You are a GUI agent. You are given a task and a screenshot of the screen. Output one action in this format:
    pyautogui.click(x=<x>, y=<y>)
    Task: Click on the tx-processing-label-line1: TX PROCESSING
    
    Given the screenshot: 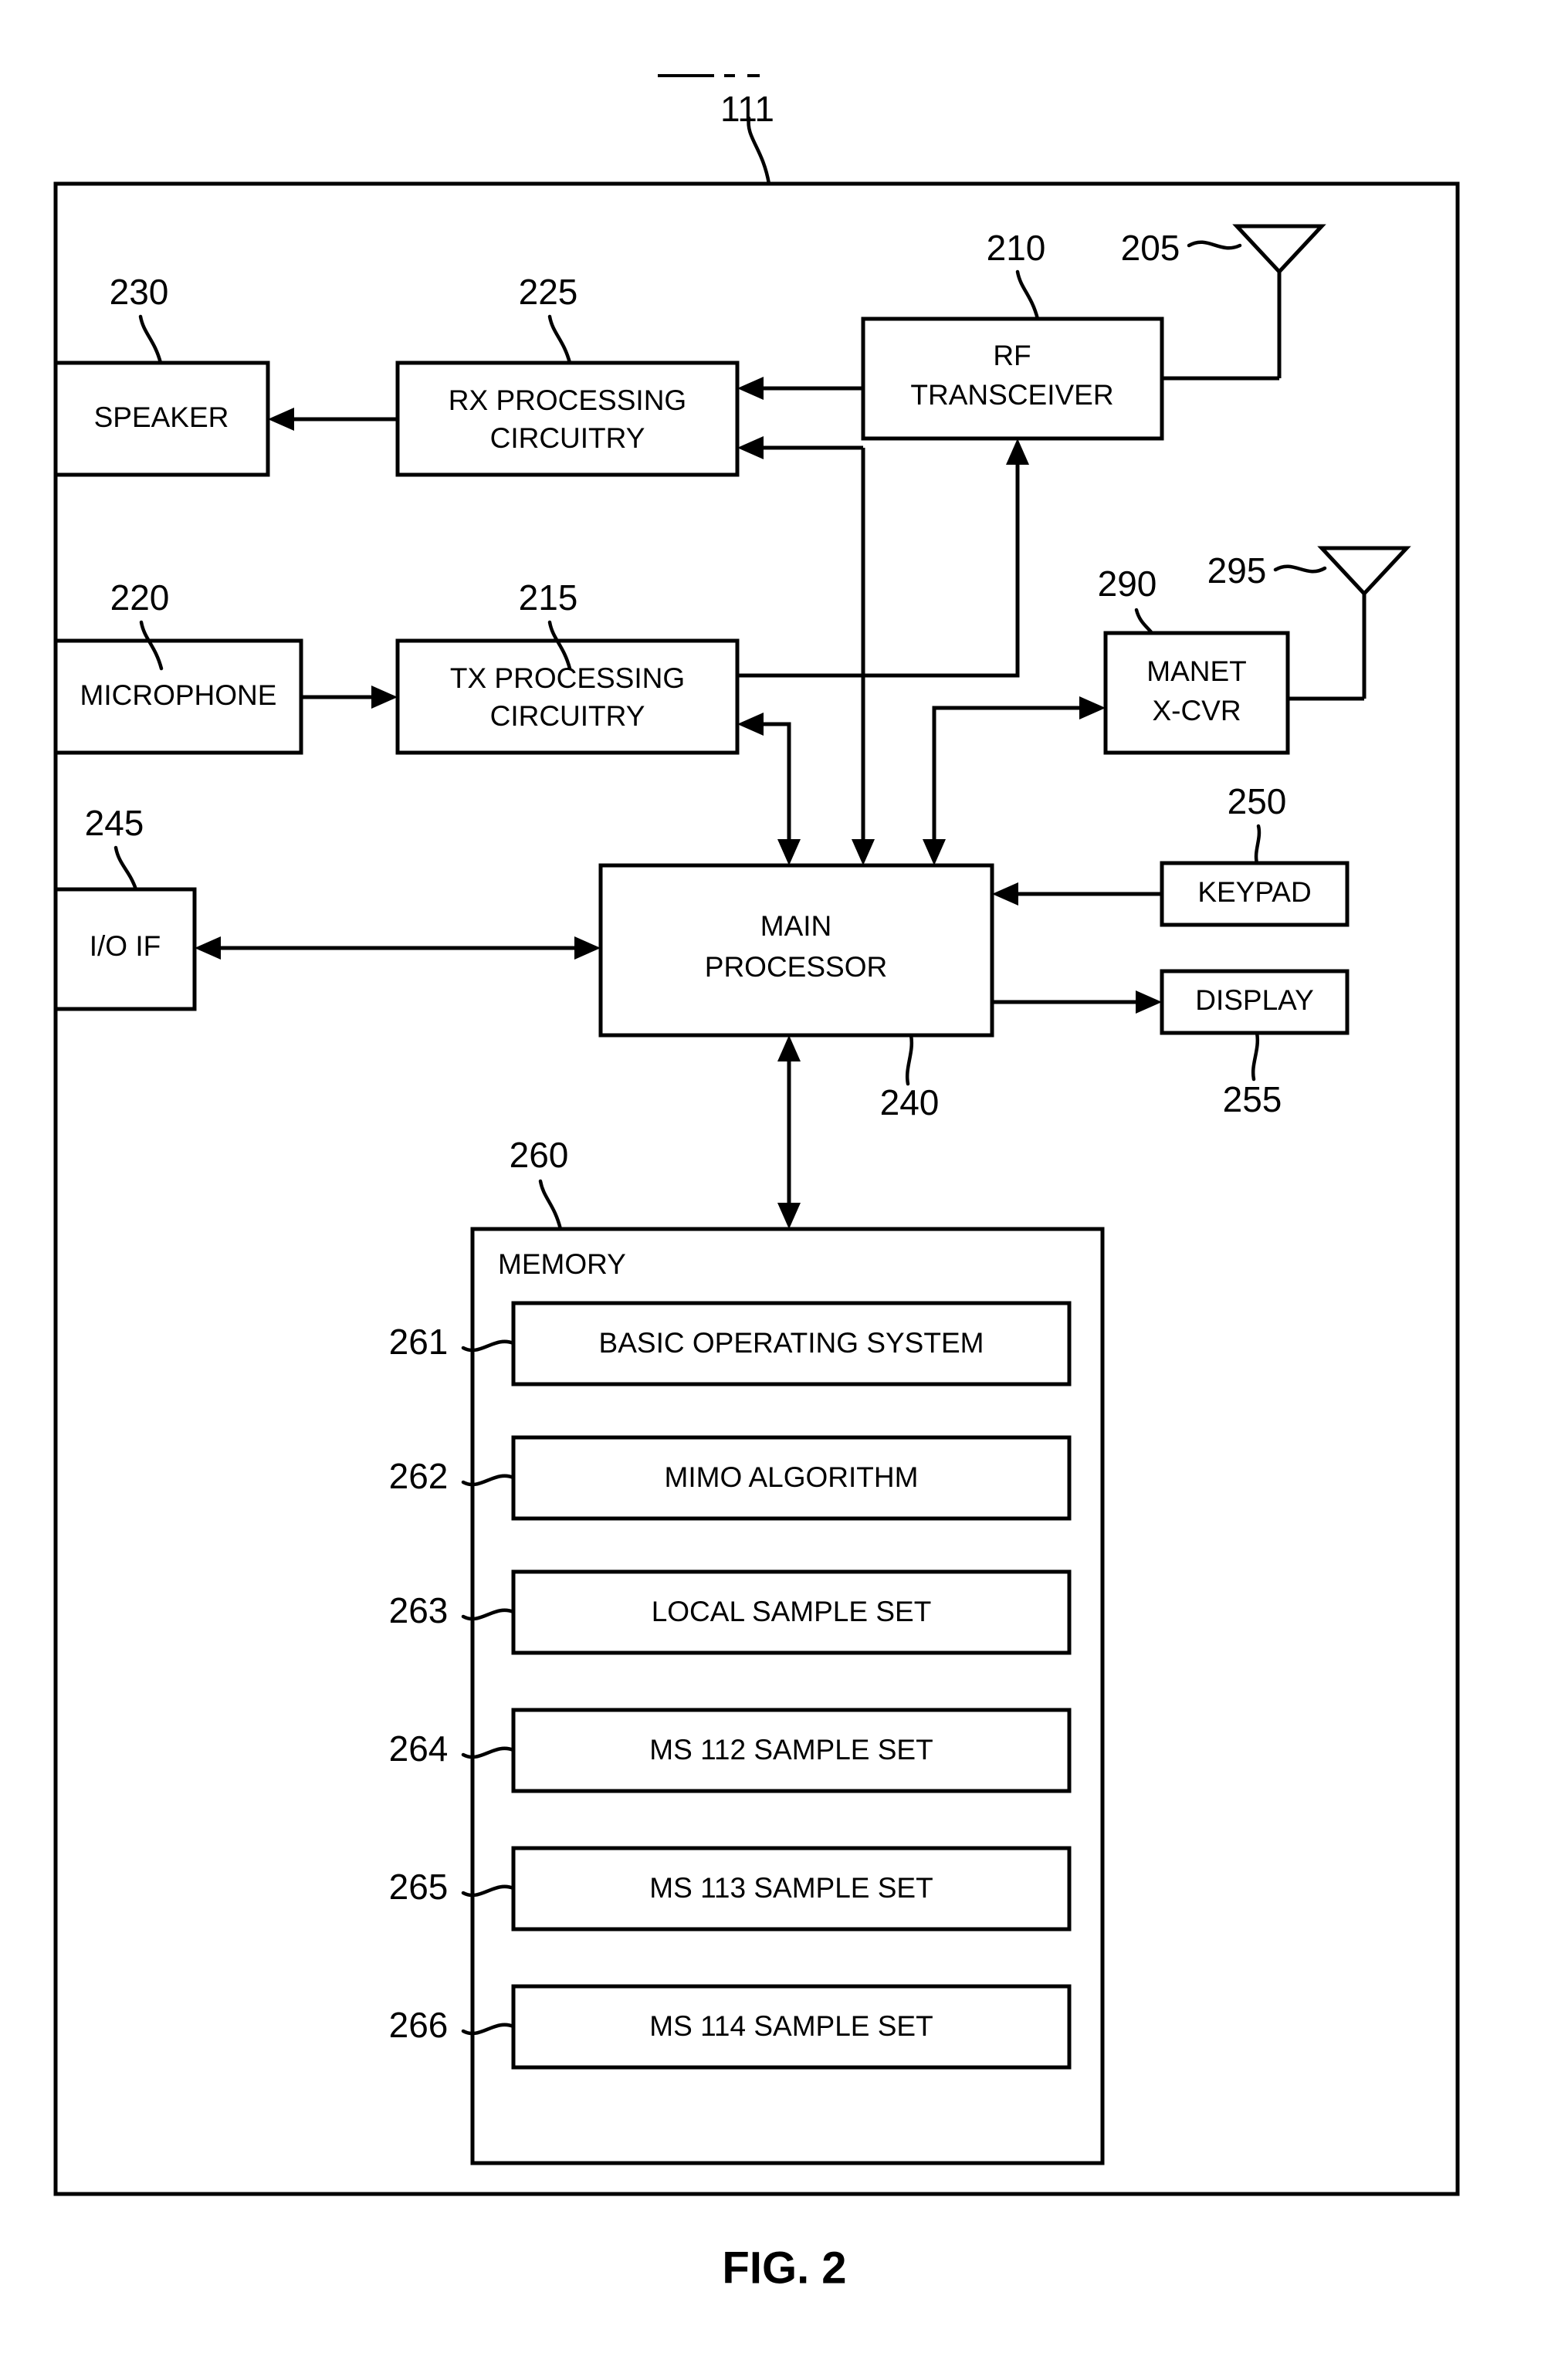 What is the action you would take?
    pyautogui.click(x=567, y=678)
    